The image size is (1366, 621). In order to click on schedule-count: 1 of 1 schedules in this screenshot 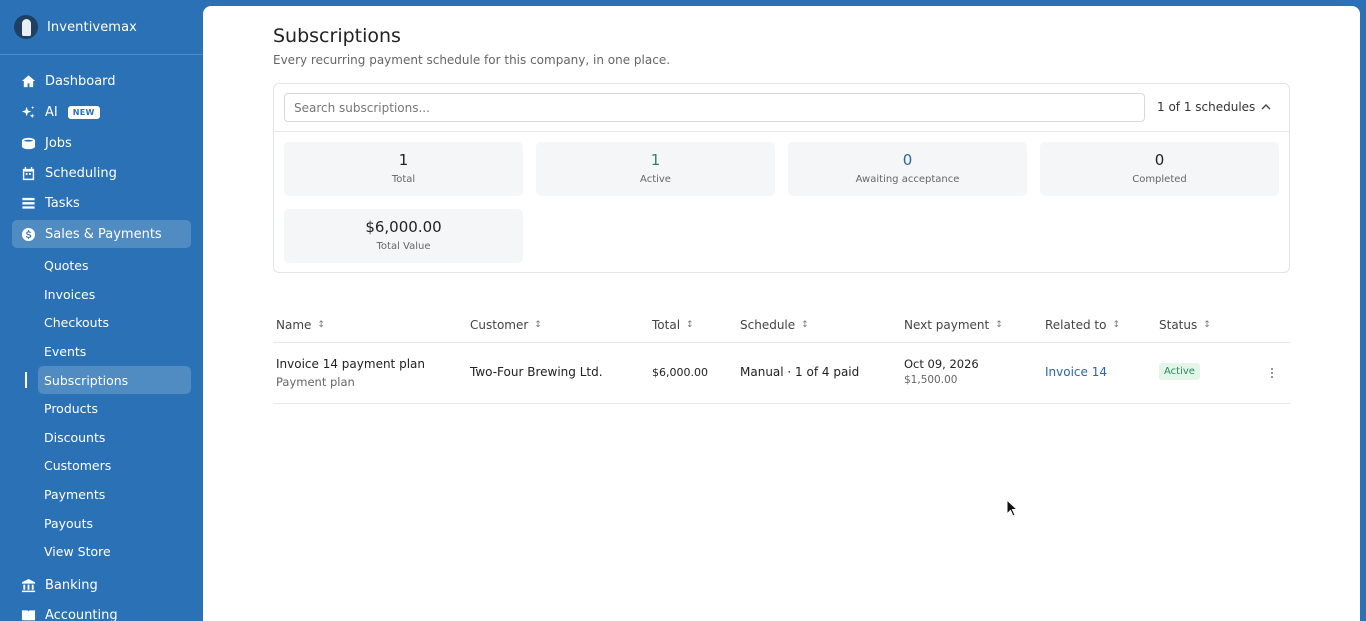, I will do `click(1206, 107)`.